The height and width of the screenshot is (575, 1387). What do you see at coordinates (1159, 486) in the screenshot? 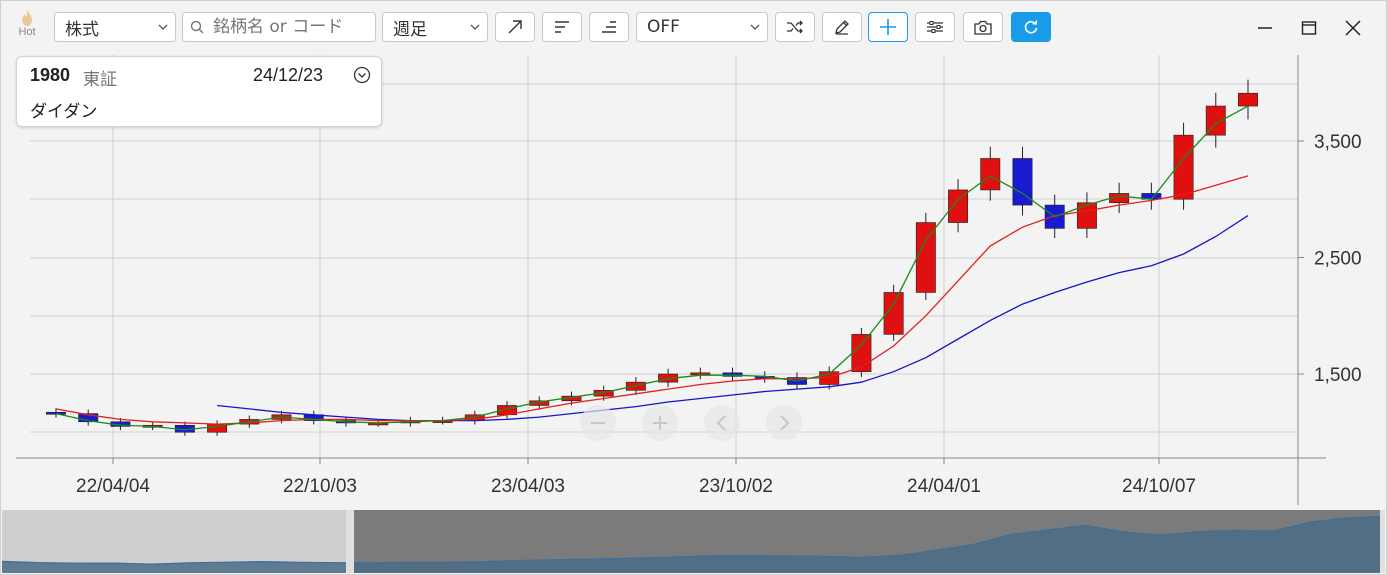
I see `x-tick-label: 24/10/07` at bounding box center [1159, 486].